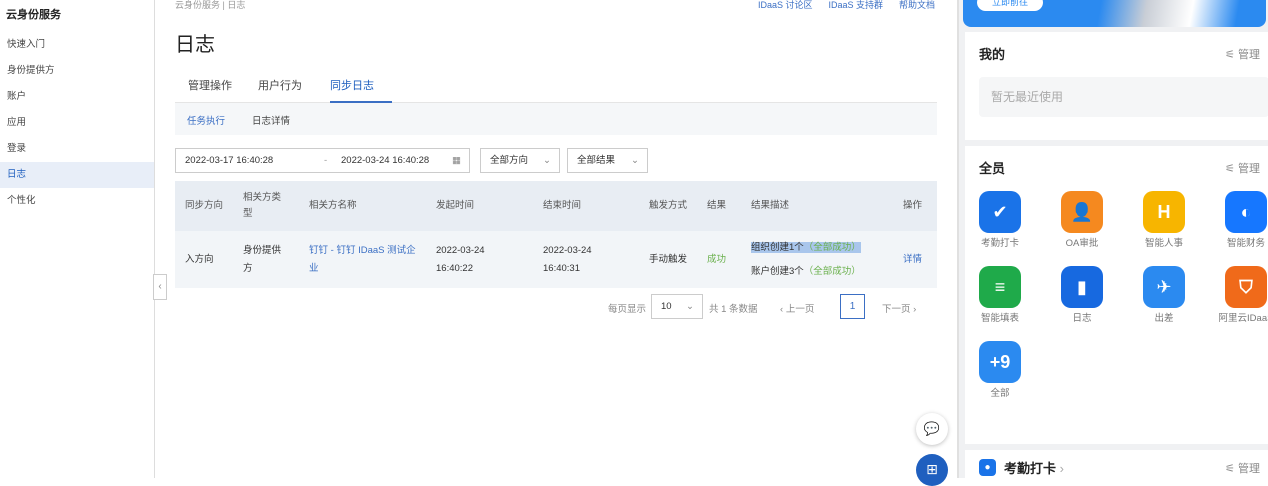 This screenshot has height=486, width=1268. I want to click on app-item: ✔ 考勤打卡, so click(1000, 220).